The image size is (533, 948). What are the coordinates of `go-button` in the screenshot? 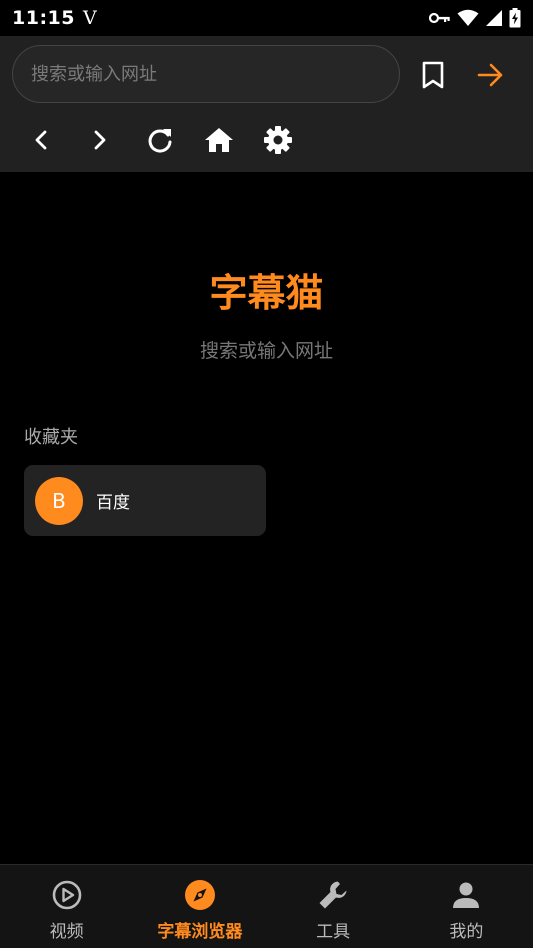 It's located at (491, 75).